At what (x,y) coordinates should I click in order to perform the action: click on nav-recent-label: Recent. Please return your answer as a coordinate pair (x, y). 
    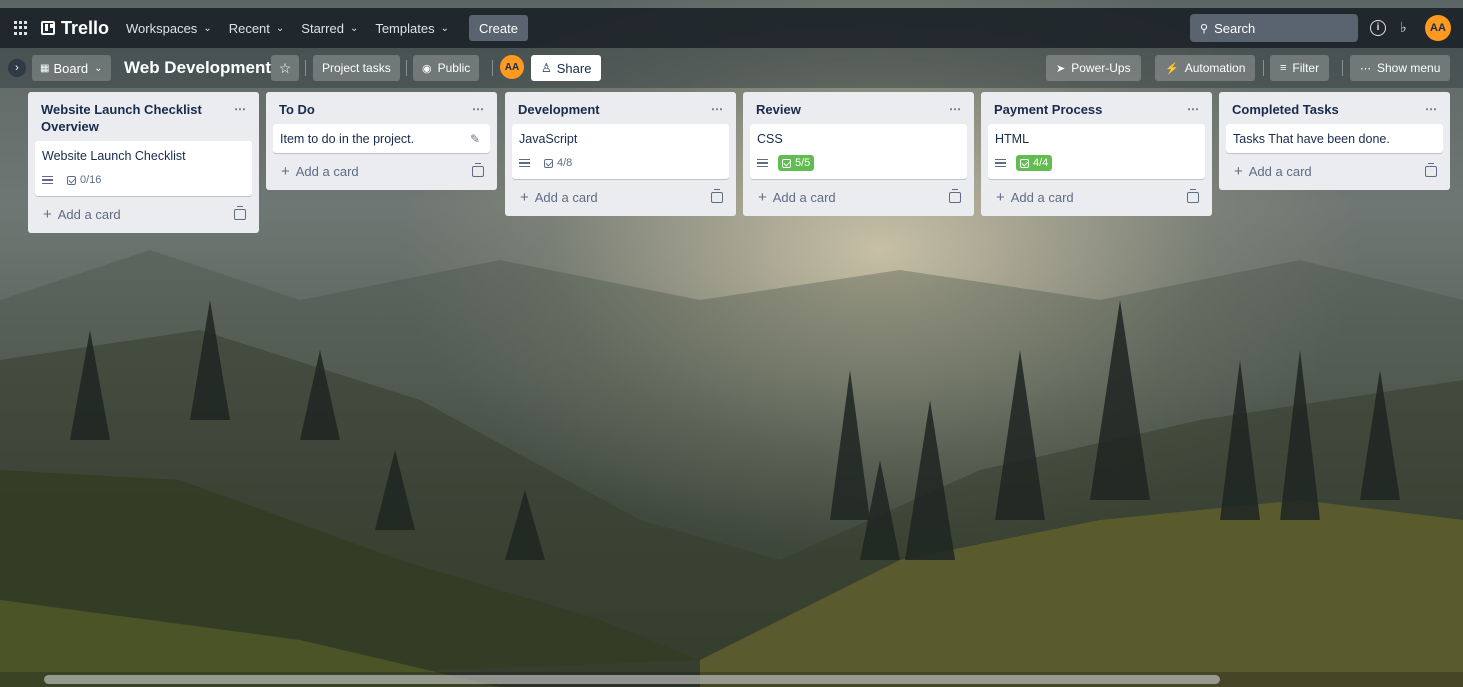
    Looking at the image, I should click on (249, 28).